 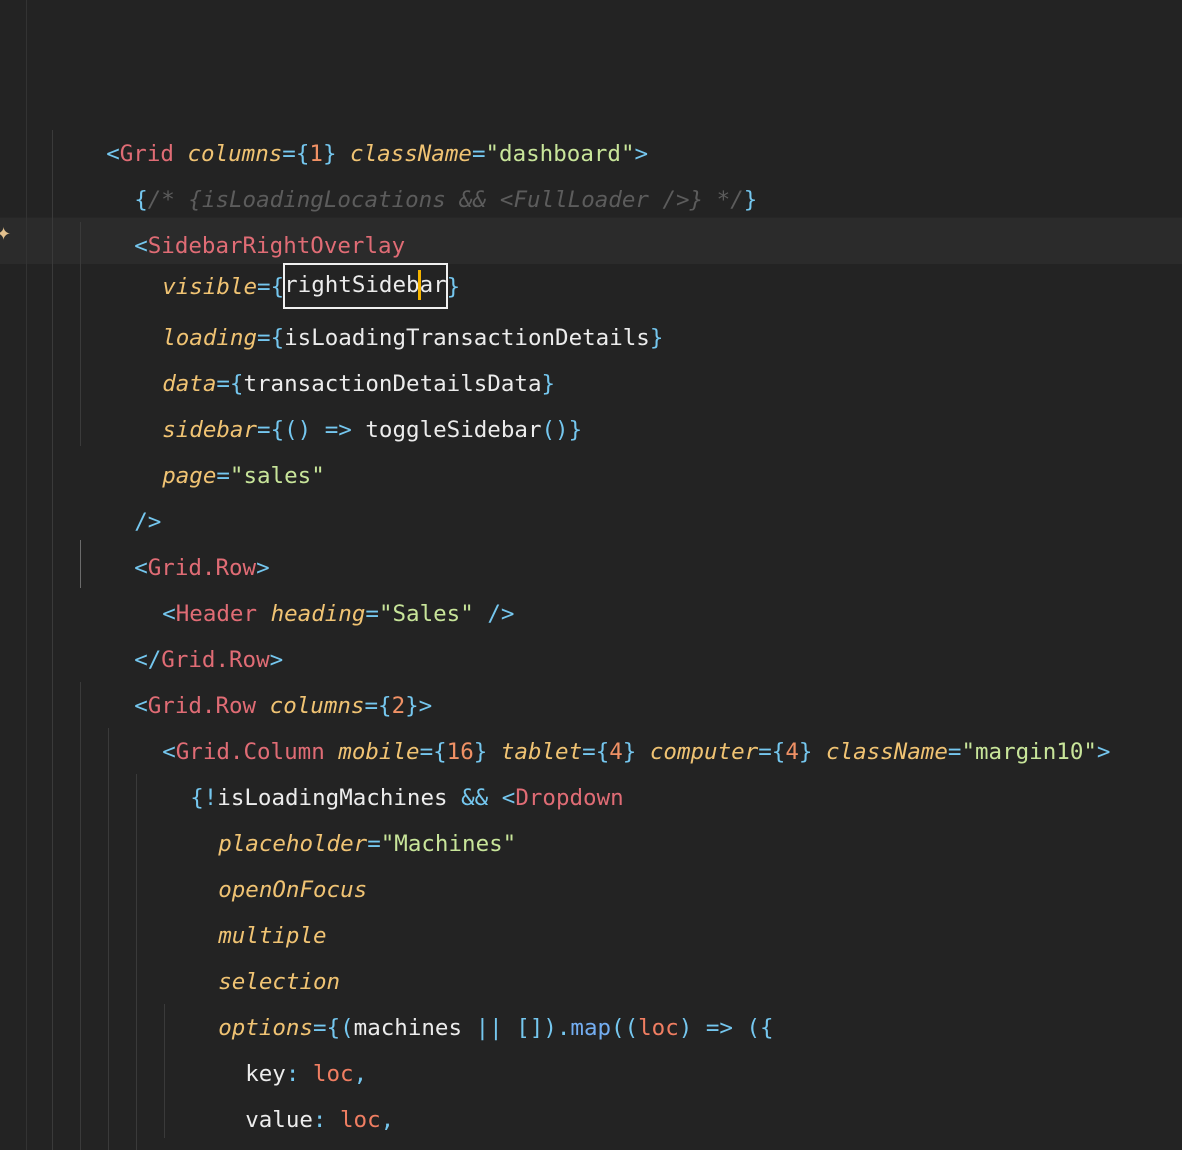 I want to click on code-line-5: loading={isLoadingTransactionDetails}, so click(x=385, y=310).